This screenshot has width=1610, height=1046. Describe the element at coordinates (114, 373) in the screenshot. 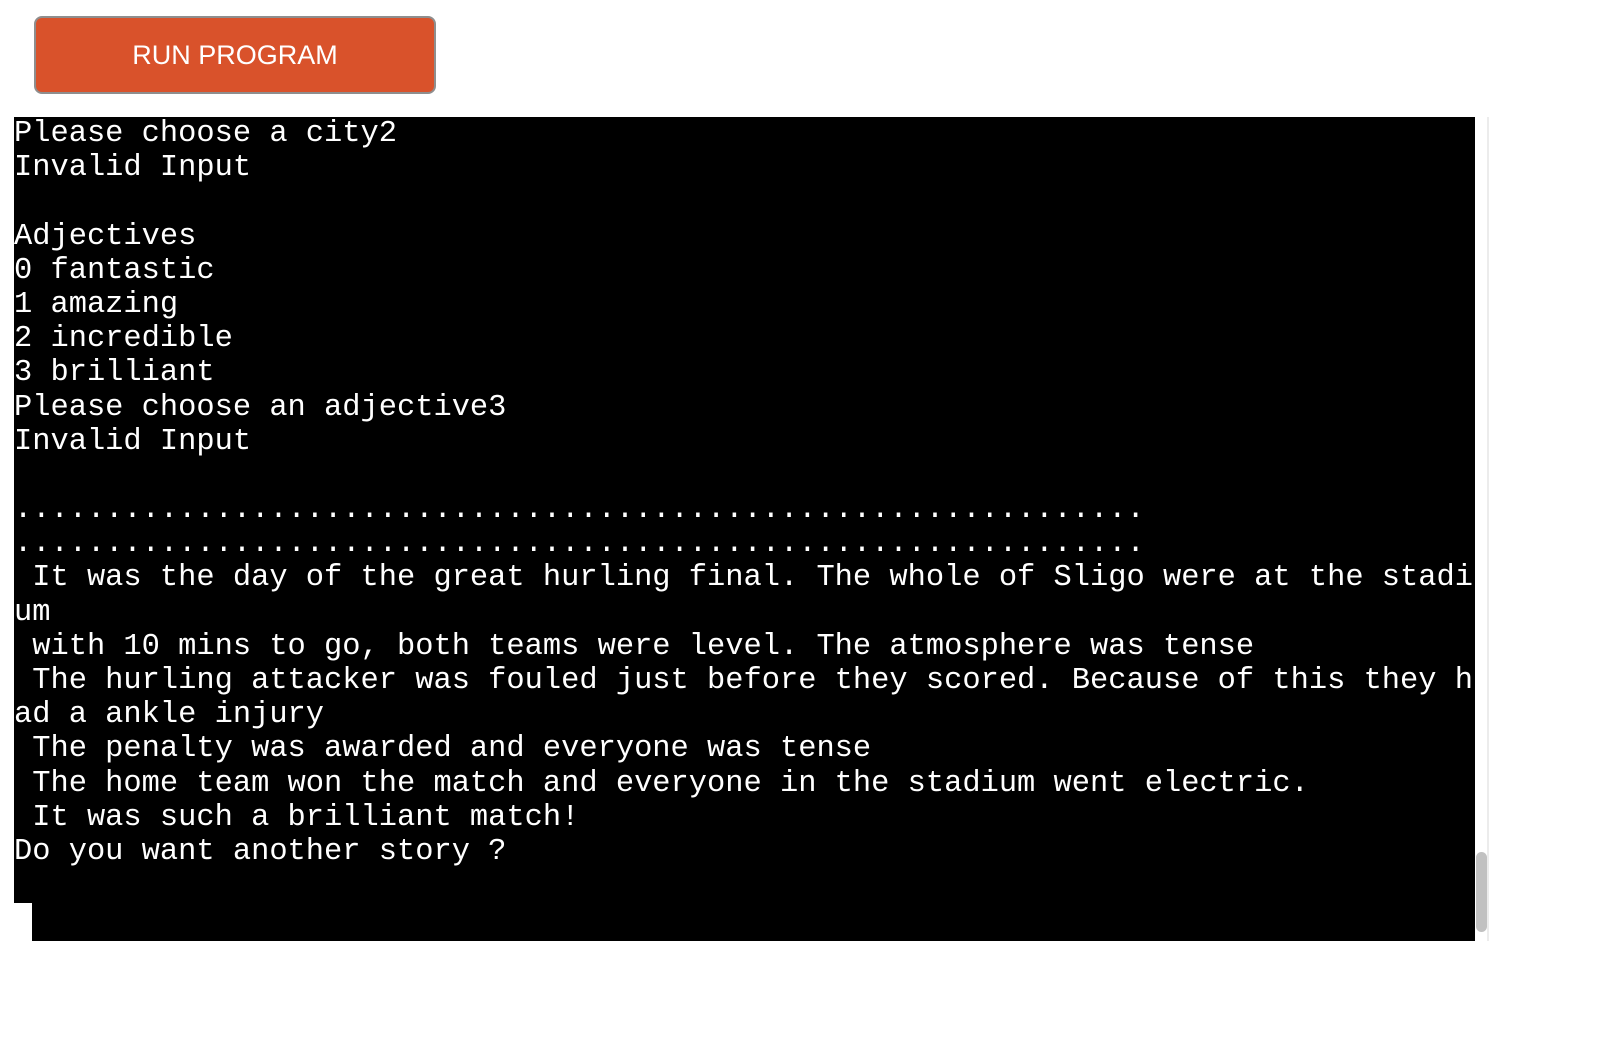

I see `terminal-line: 3 brilliant` at that location.